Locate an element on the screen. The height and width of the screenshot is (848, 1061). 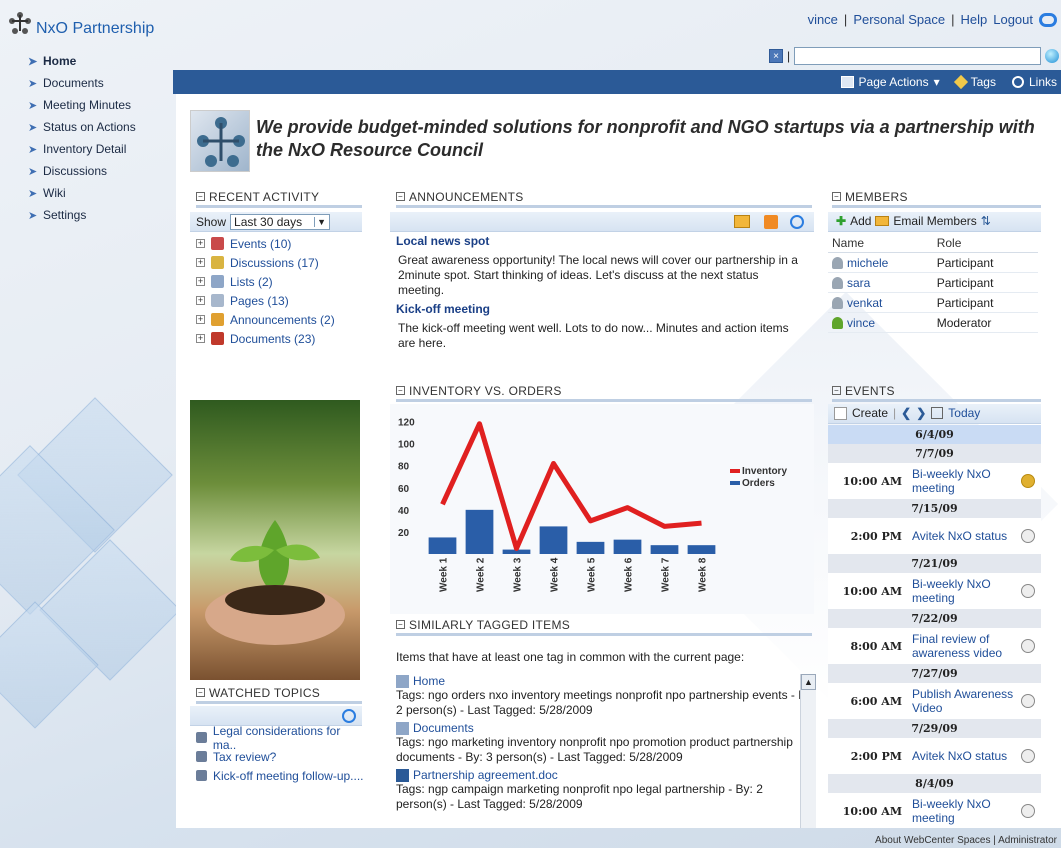
clear-search-icon: × is located at coordinates (776, 56).